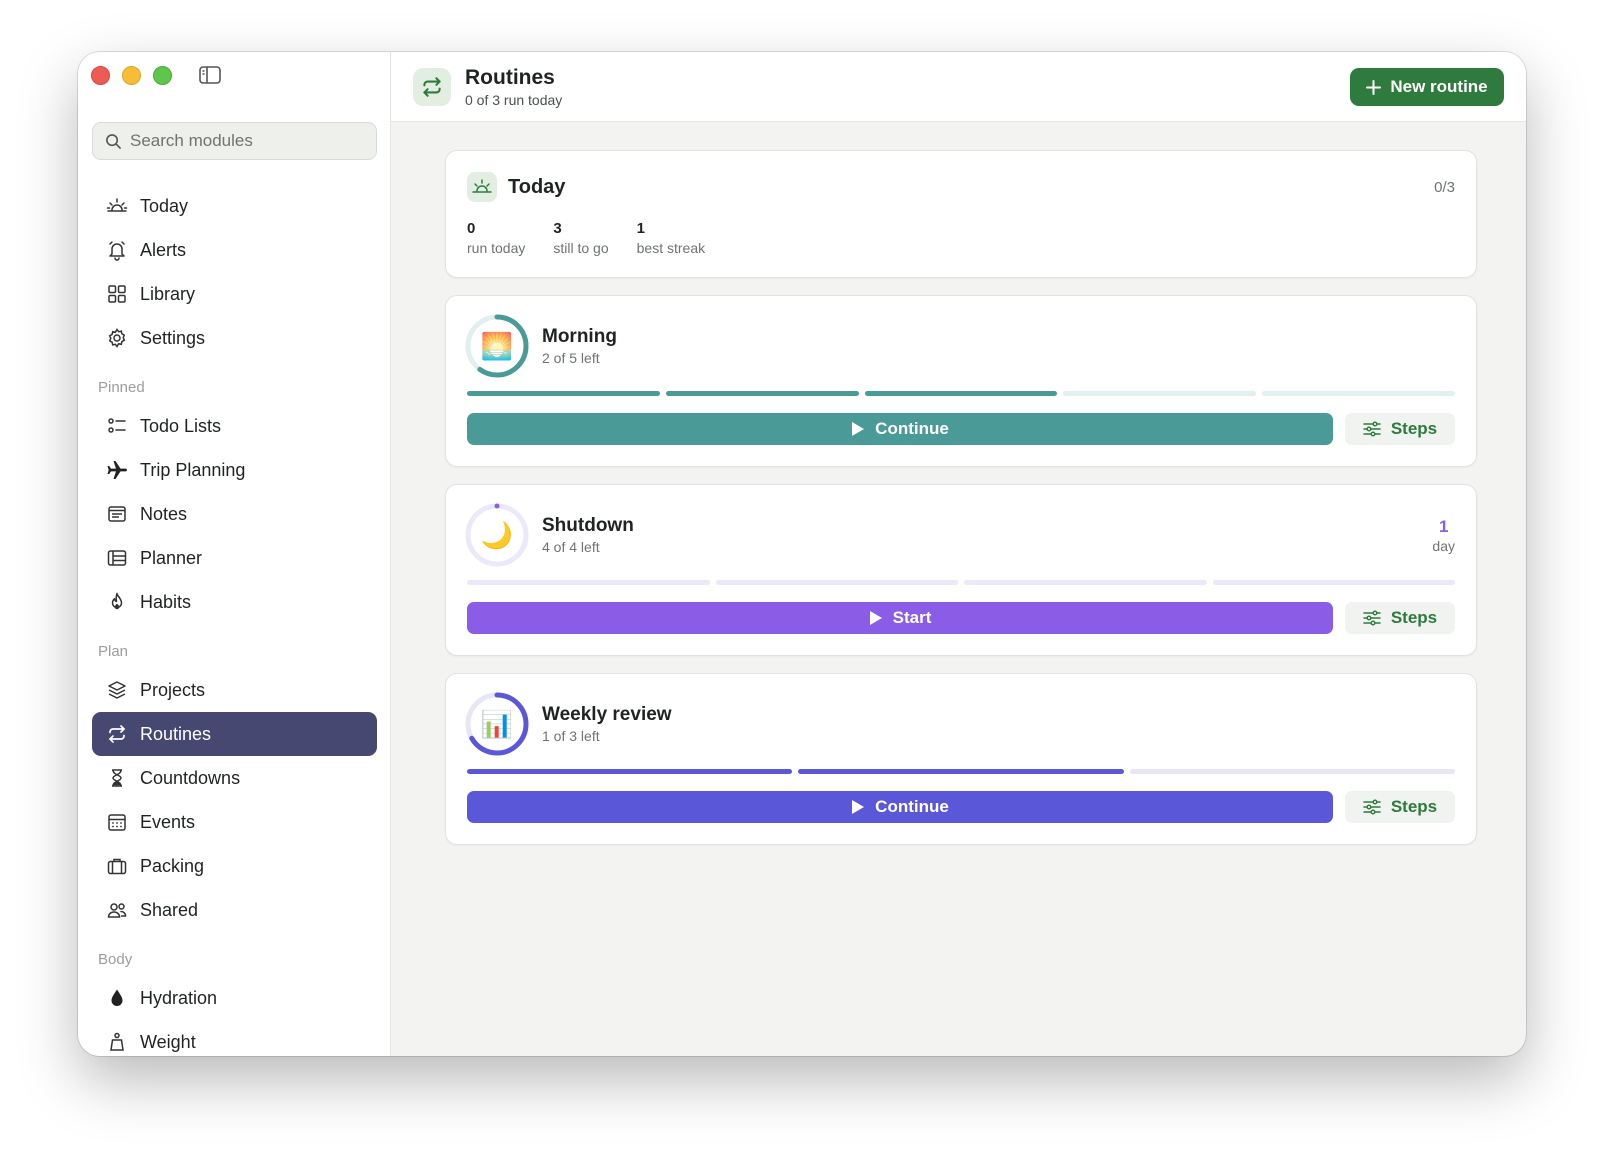 The image size is (1600, 1155). Describe the element at coordinates (131, 75) in the screenshot. I see `minimize-window-button` at that location.